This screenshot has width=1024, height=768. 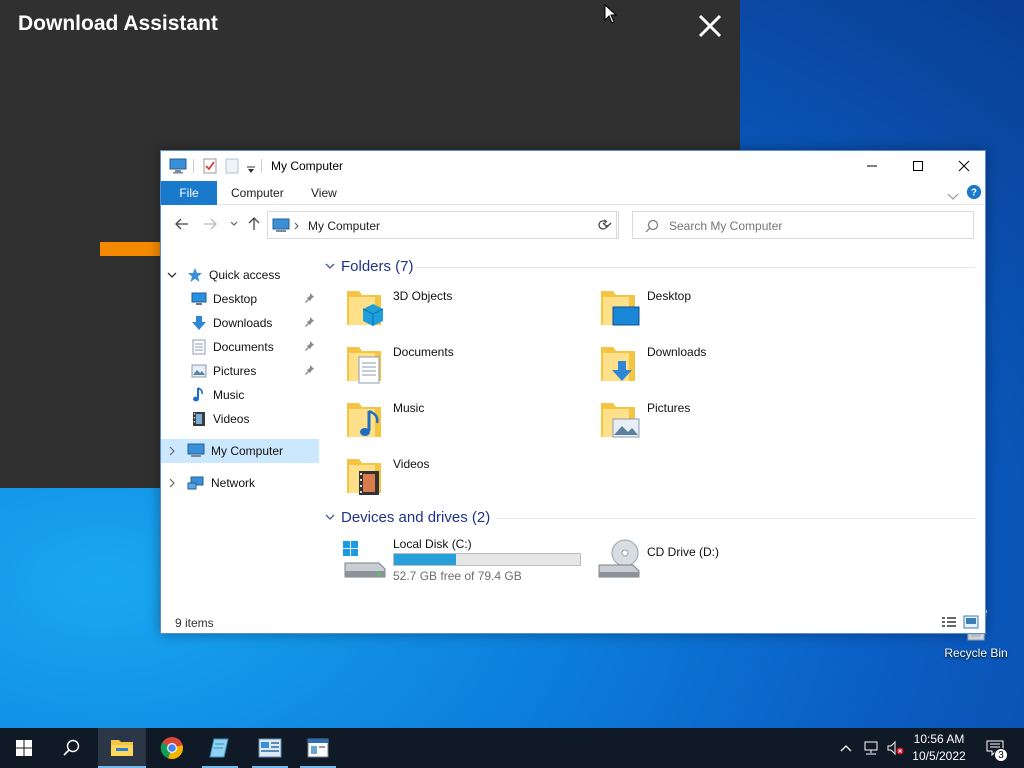 I want to click on large-icons-view-icon, so click(x=971, y=622).